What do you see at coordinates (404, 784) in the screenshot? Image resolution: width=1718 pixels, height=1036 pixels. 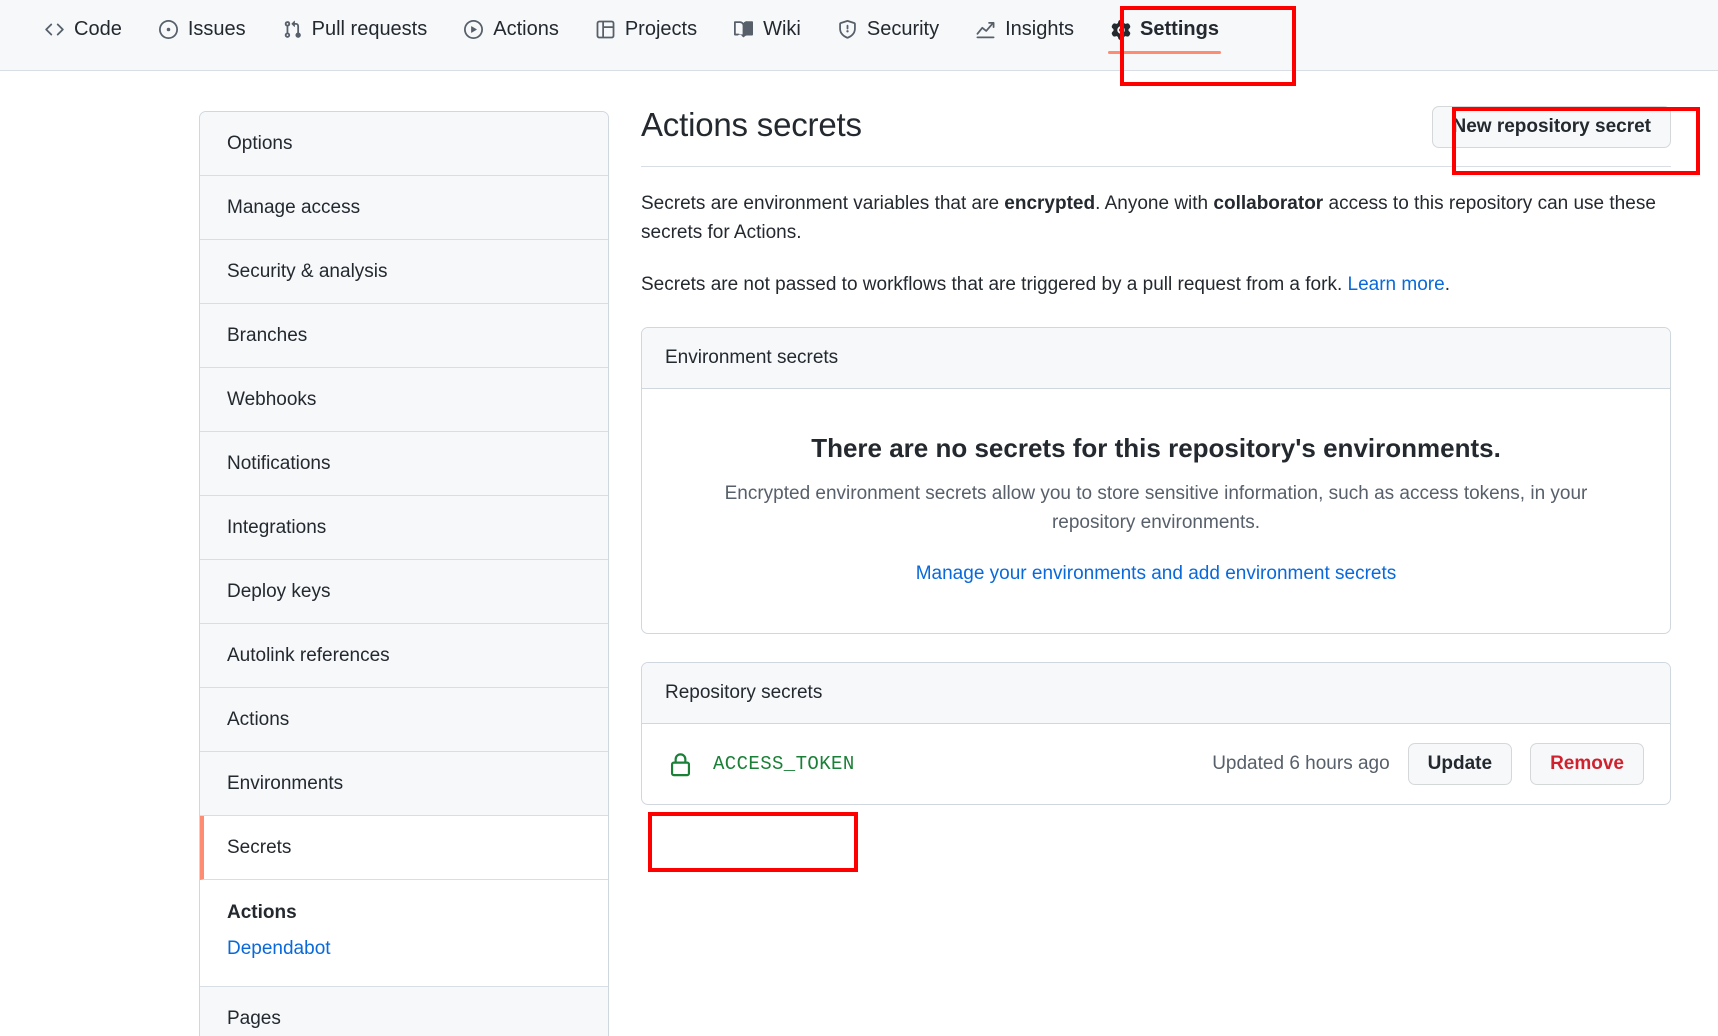 I see `sidebar-item-environments: Environments` at bounding box center [404, 784].